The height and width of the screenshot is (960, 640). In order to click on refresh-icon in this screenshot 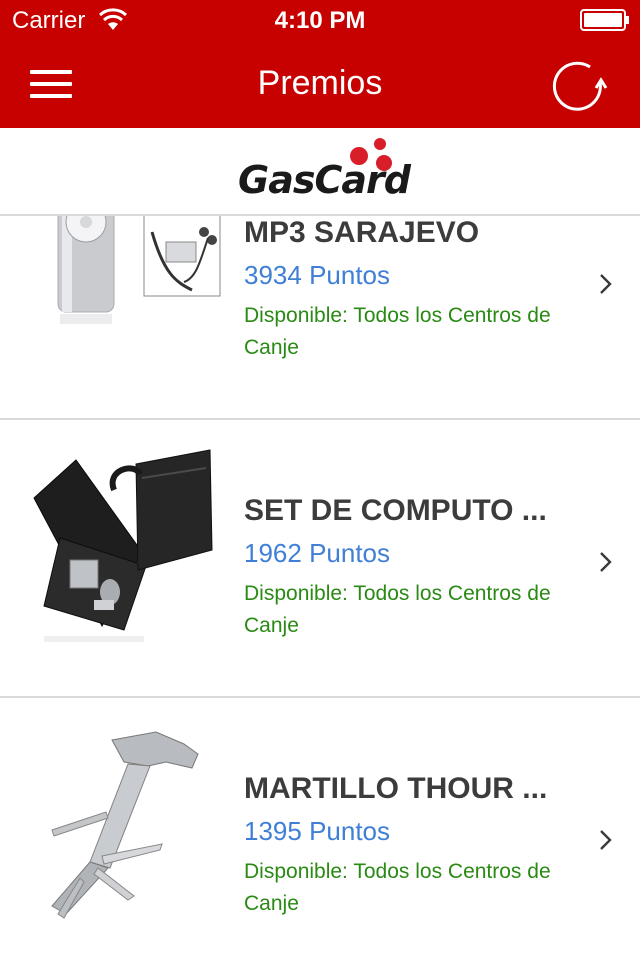, I will do `click(579, 86)`.